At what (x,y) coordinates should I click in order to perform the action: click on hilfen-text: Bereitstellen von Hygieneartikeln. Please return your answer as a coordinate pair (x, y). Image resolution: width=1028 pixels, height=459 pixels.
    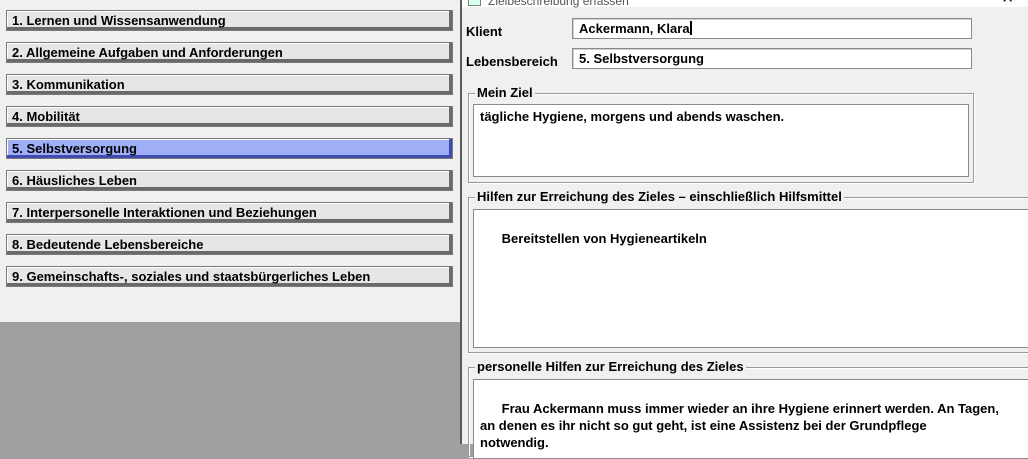
    Looking at the image, I should click on (604, 238).